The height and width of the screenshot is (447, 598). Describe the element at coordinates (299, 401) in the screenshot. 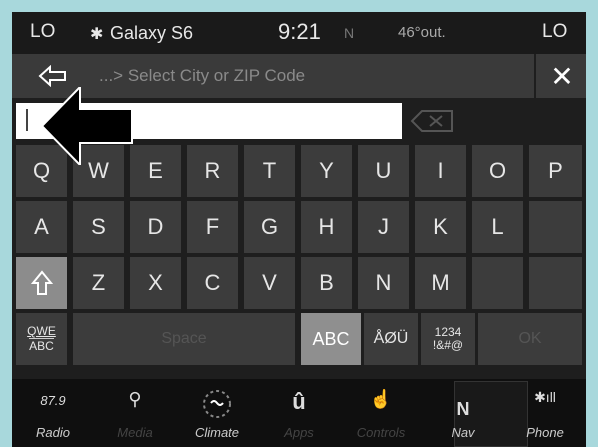

I see `apps-icon: û` at that location.